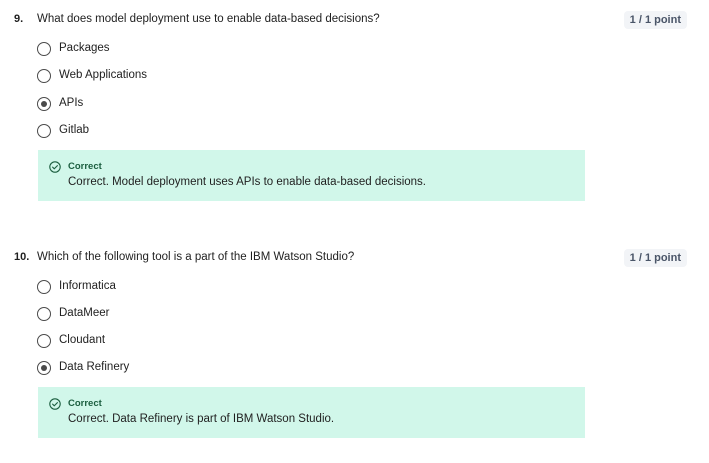 This screenshot has height=463, width=709. What do you see at coordinates (187, 369) in the screenshot?
I see `option-data-refinery: Data Refinery` at bounding box center [187, 369].